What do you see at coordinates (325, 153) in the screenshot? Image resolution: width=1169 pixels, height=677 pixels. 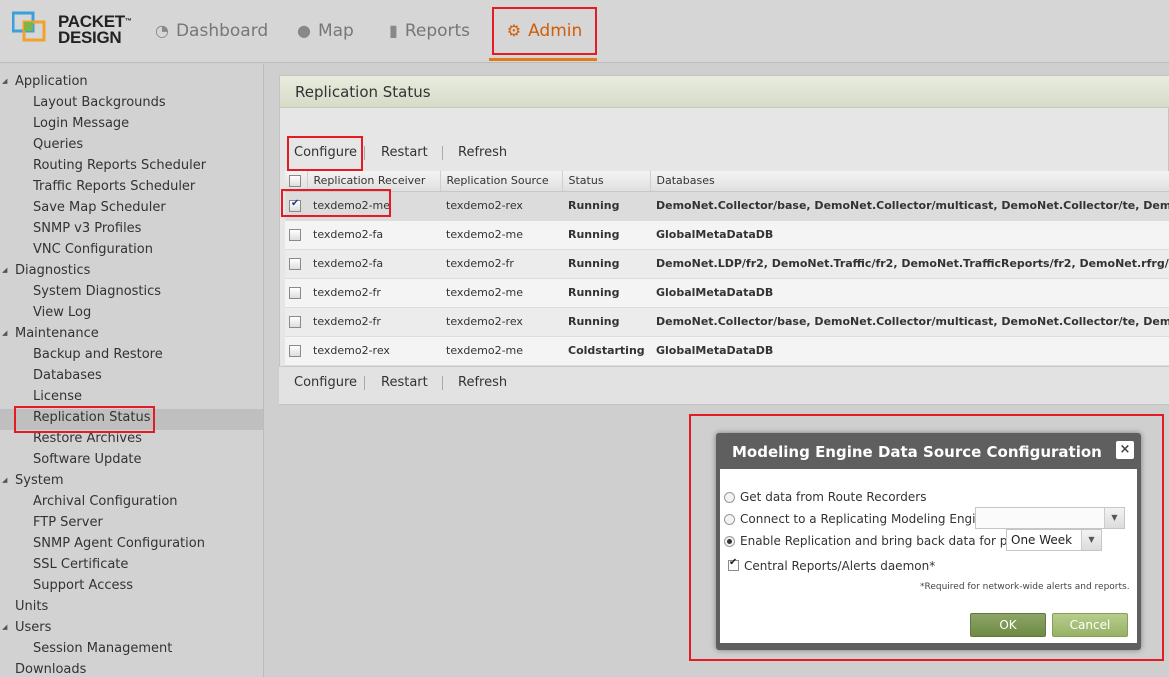 I see `configure-highlight-box` at bounding box center [325, 153].